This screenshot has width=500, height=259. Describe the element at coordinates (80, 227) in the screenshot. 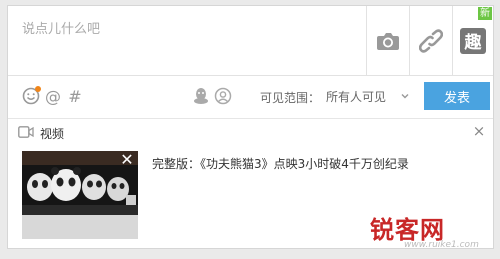

I see `thumbnail-strip` at that location.